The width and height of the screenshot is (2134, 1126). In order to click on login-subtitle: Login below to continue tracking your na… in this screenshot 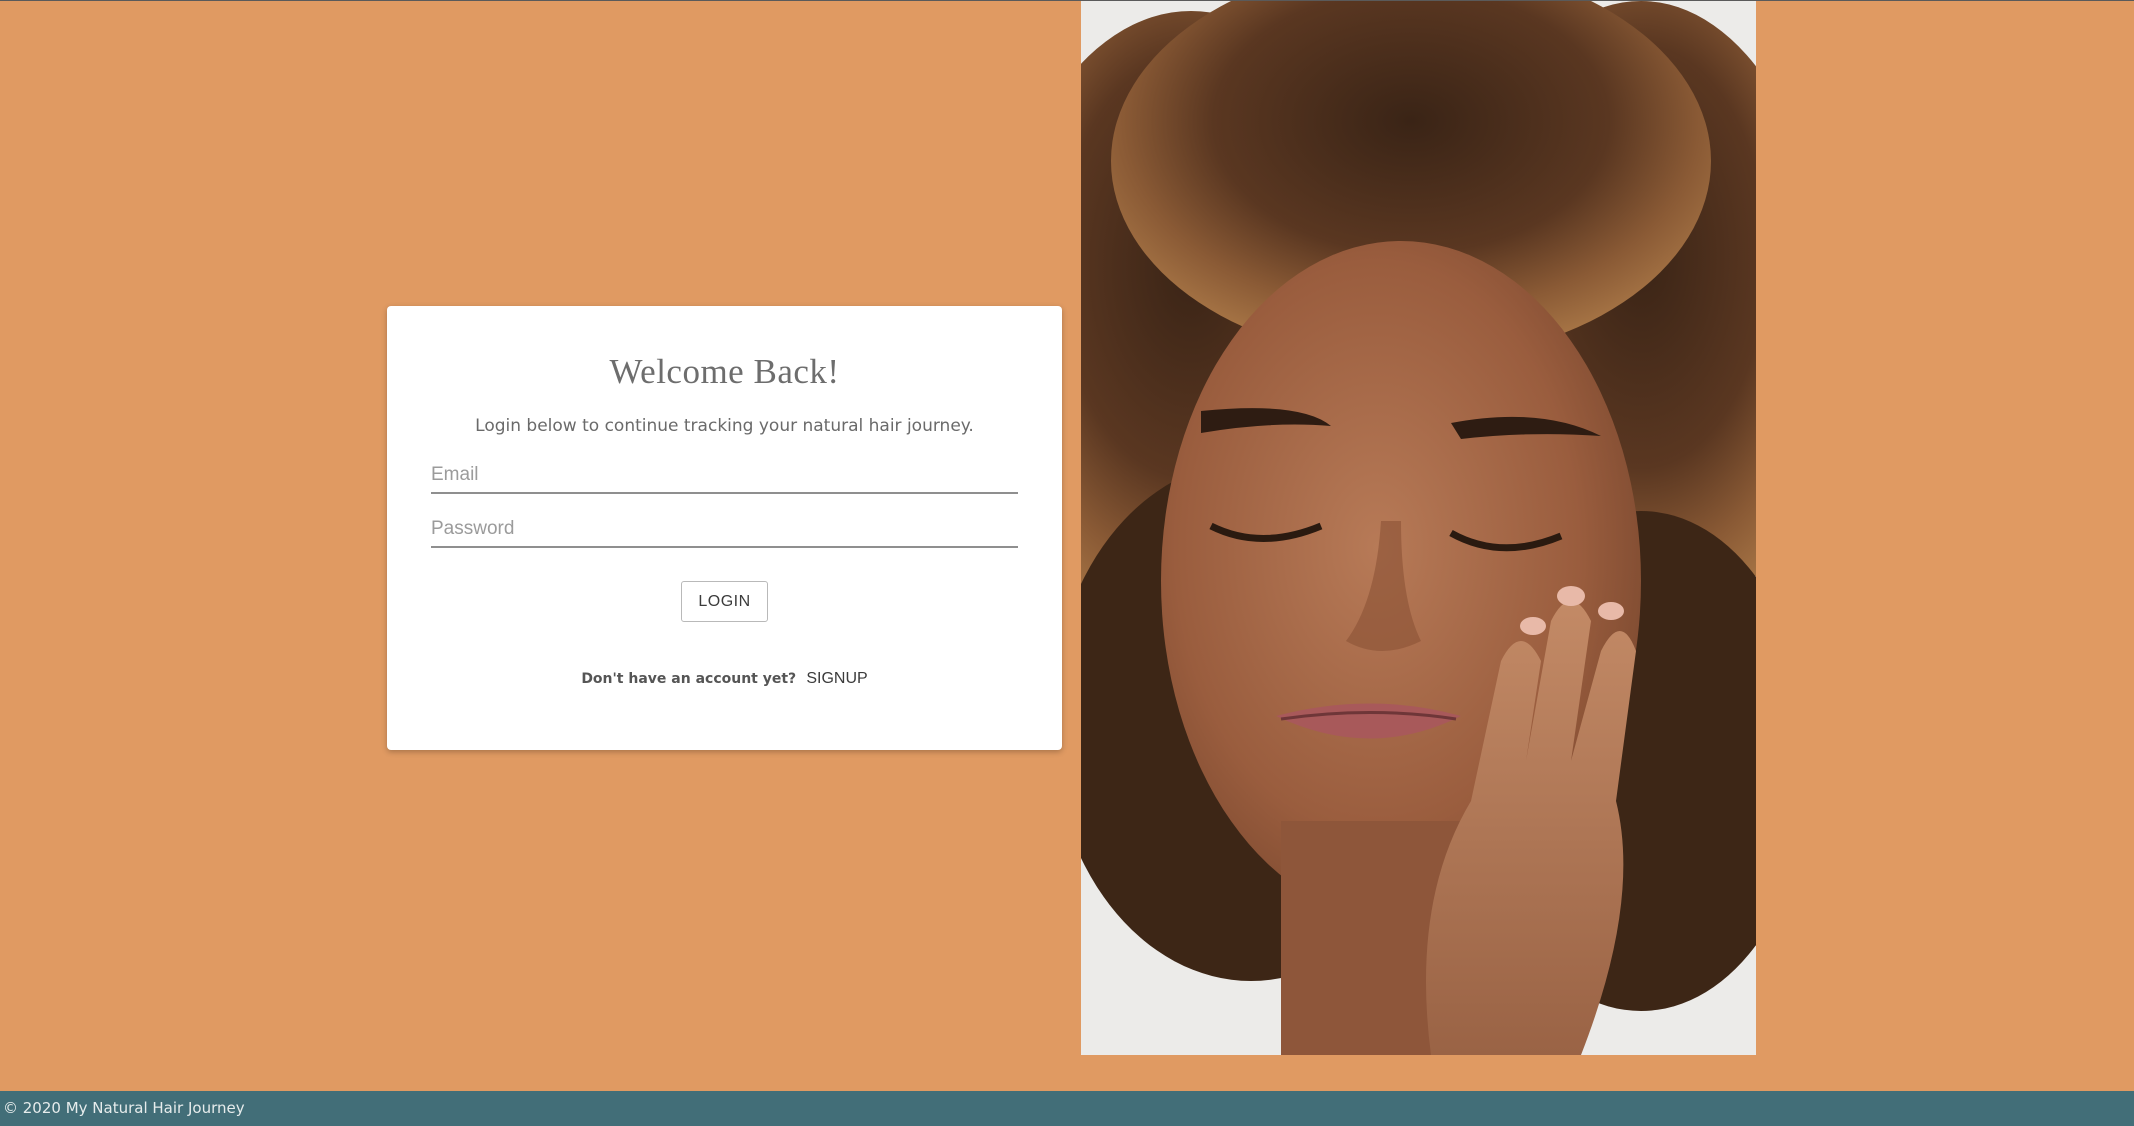, I will do `click(724, 426)`.